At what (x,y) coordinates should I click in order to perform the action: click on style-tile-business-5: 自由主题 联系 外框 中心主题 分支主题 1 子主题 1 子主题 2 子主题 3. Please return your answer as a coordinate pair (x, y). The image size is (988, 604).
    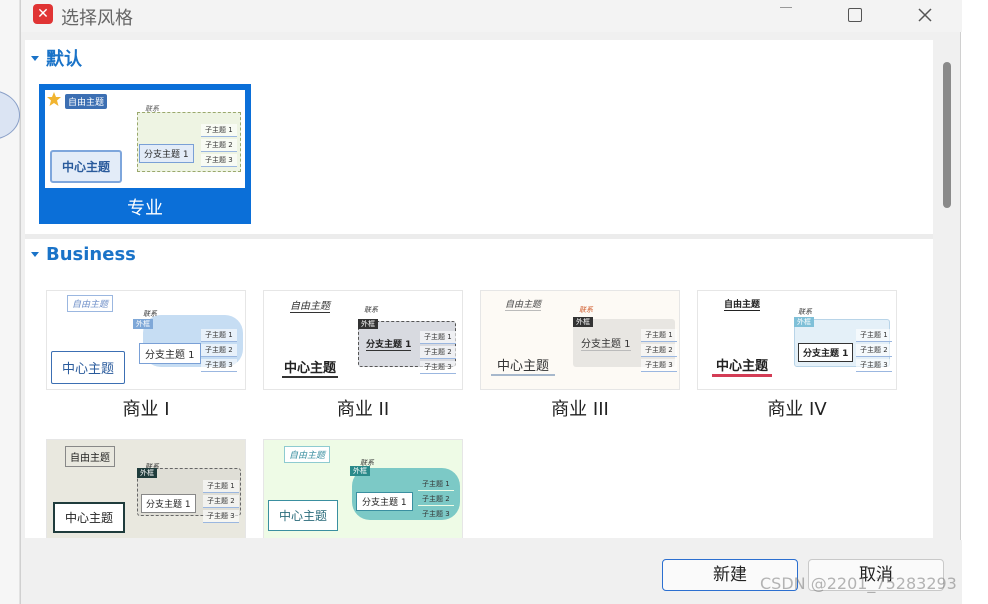
    Looking at the image, I should click on (146, 488).